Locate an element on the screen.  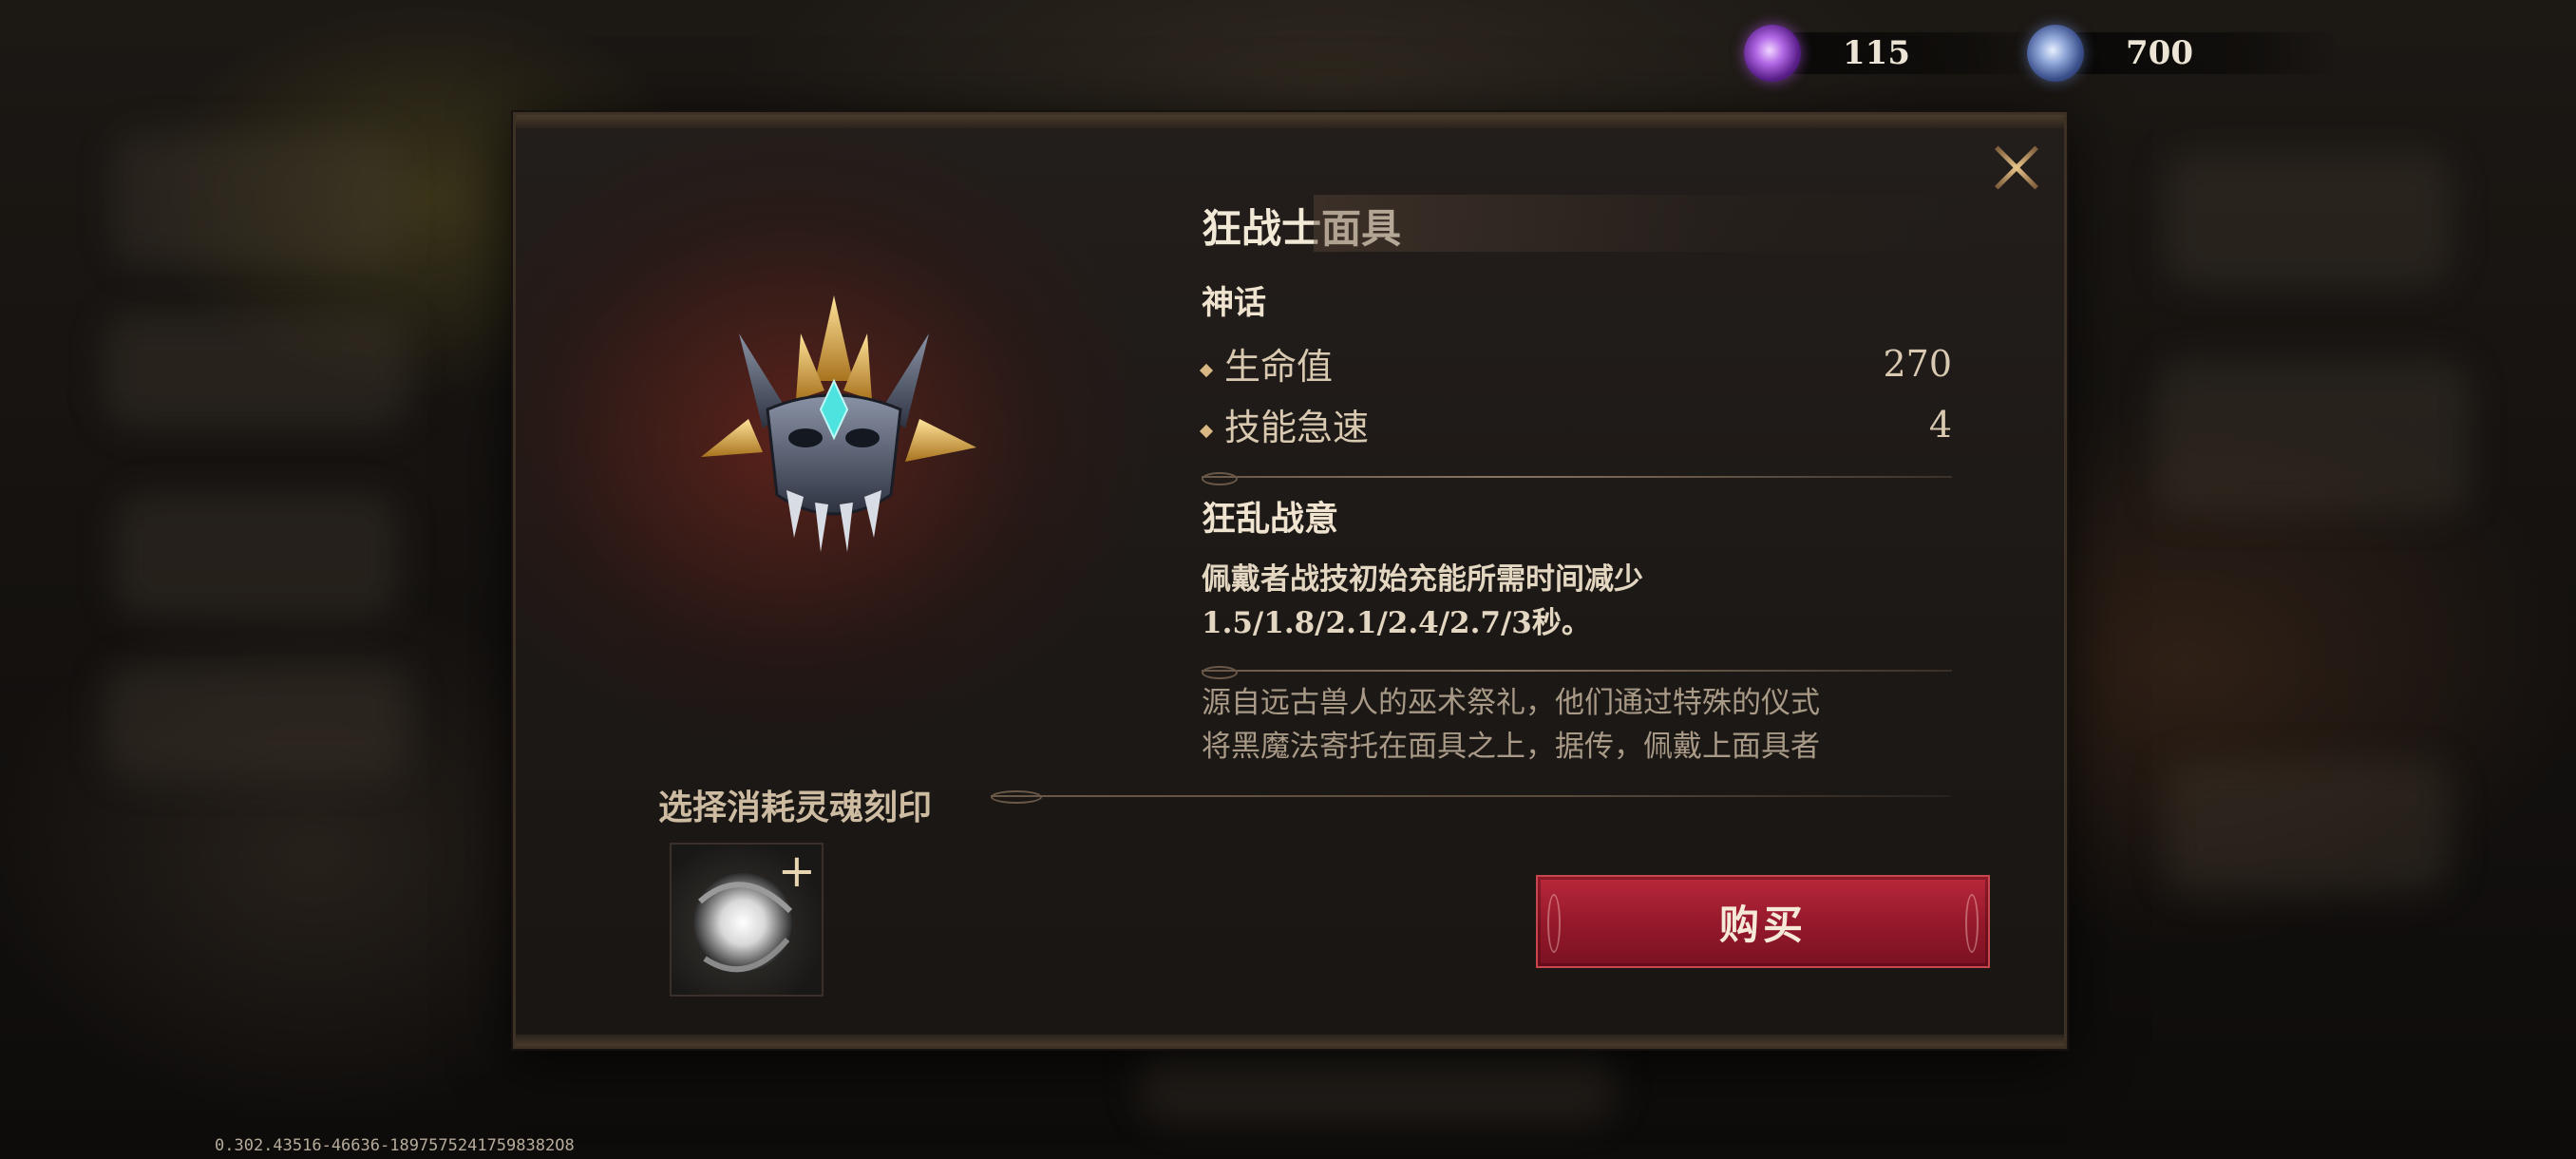
buy-button: 购买 is located at coordinates (1763, 921).